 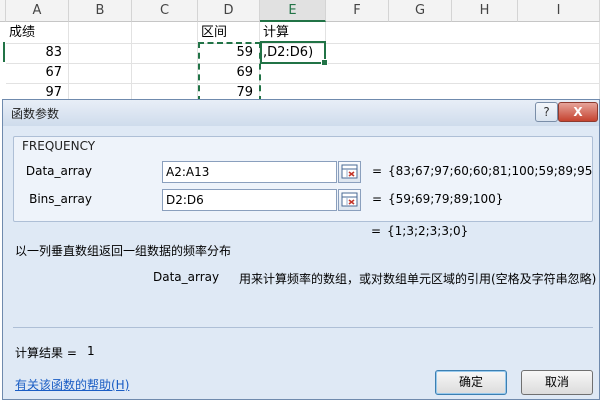 What do you see at coordinates (100, 33) in the screenshot?
I see `cell-b1` at bounding box center [100, 33].